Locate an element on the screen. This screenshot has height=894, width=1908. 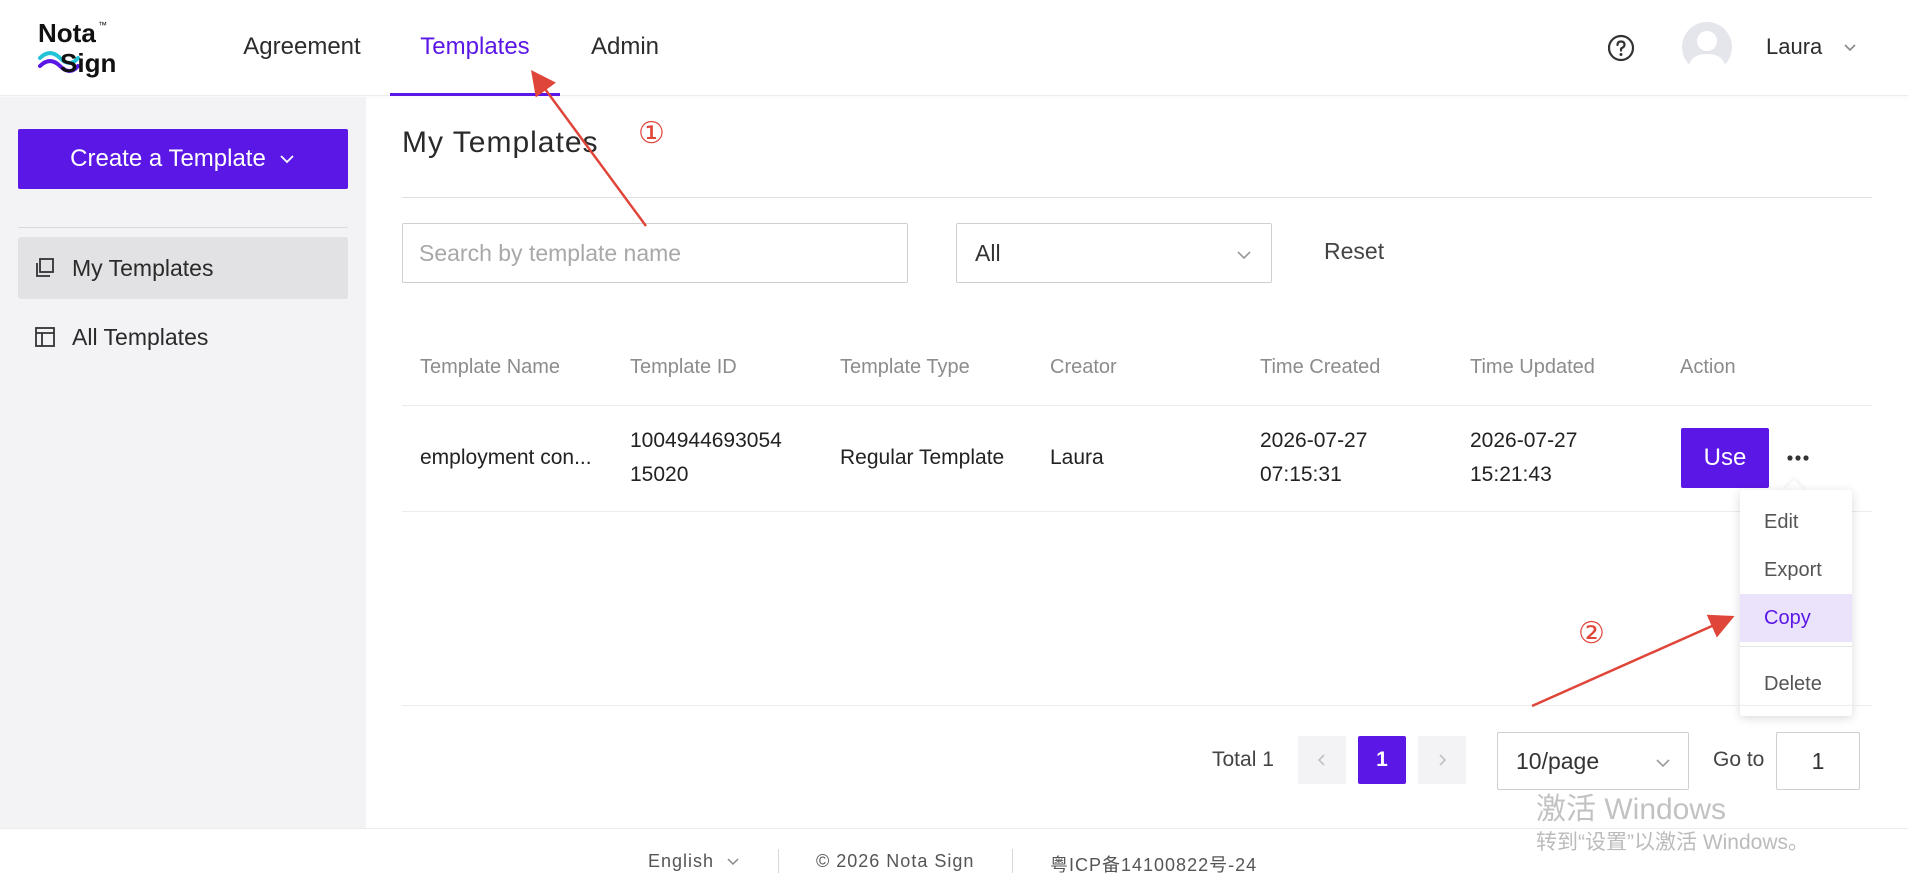
column-header-action: Action is located at coordinates (1708, 367).